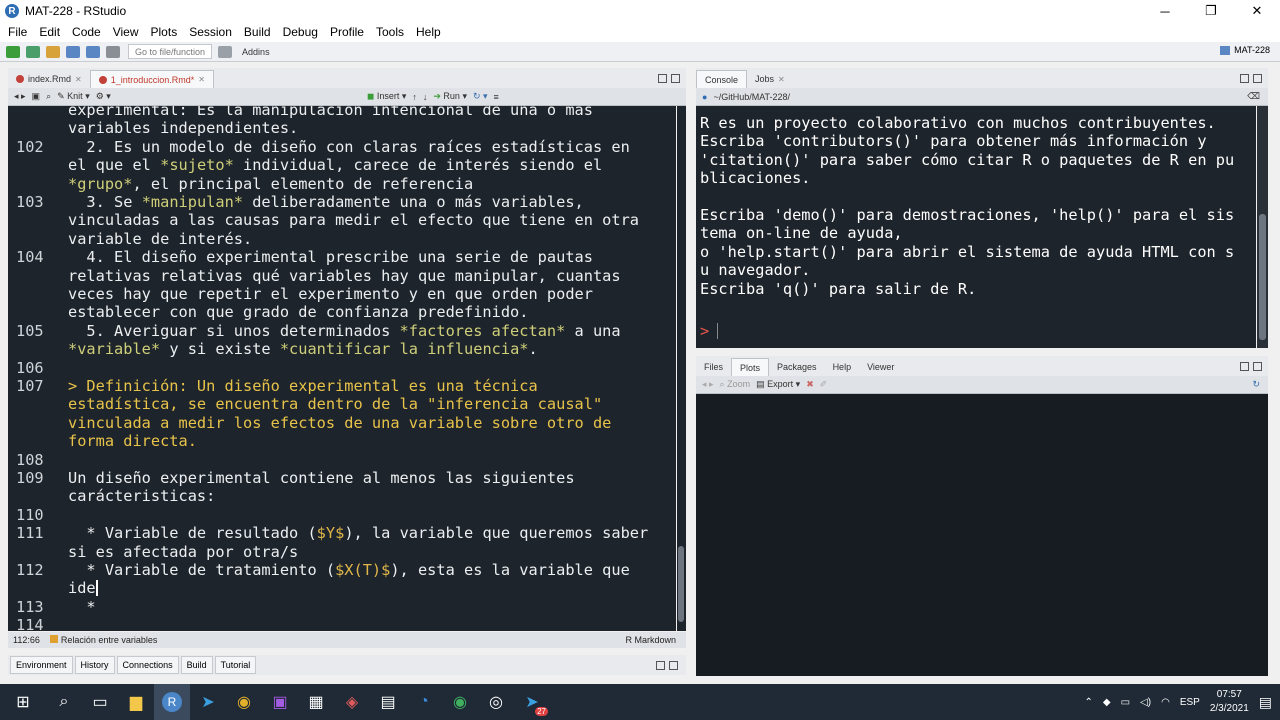 Image resolution: width=1280 pixels, height=720 pixels. Describe the element at coordinates (751, 97) in the screenshot. I see `working-directory: ~/GitHub/MAT-228/` at that location.